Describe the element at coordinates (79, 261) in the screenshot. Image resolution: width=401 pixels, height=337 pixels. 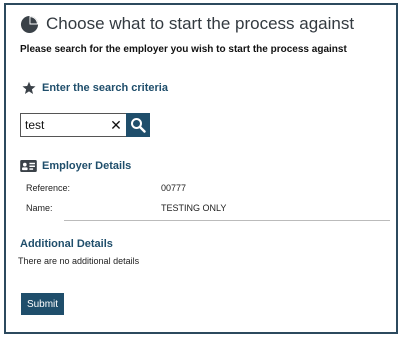
I see `additional-details-text: There are no additional details` at that location.